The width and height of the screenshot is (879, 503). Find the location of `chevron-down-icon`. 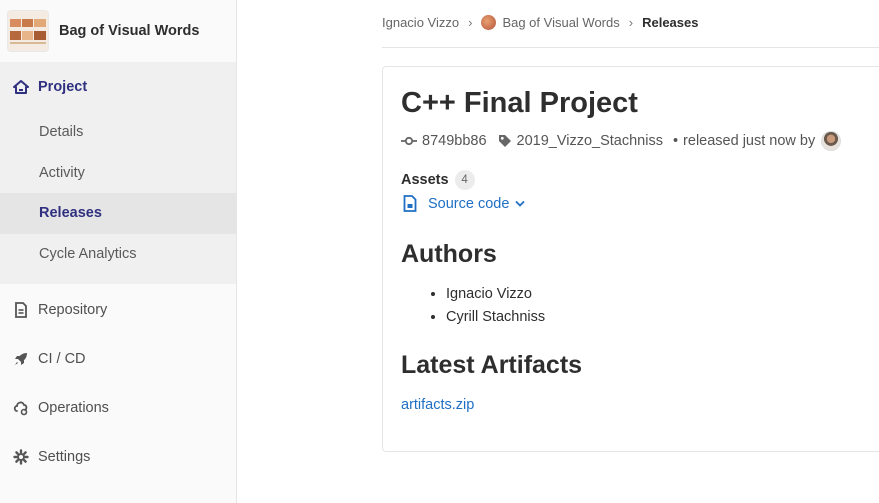

chevron-down-icon is located at coordinates (520, 203).